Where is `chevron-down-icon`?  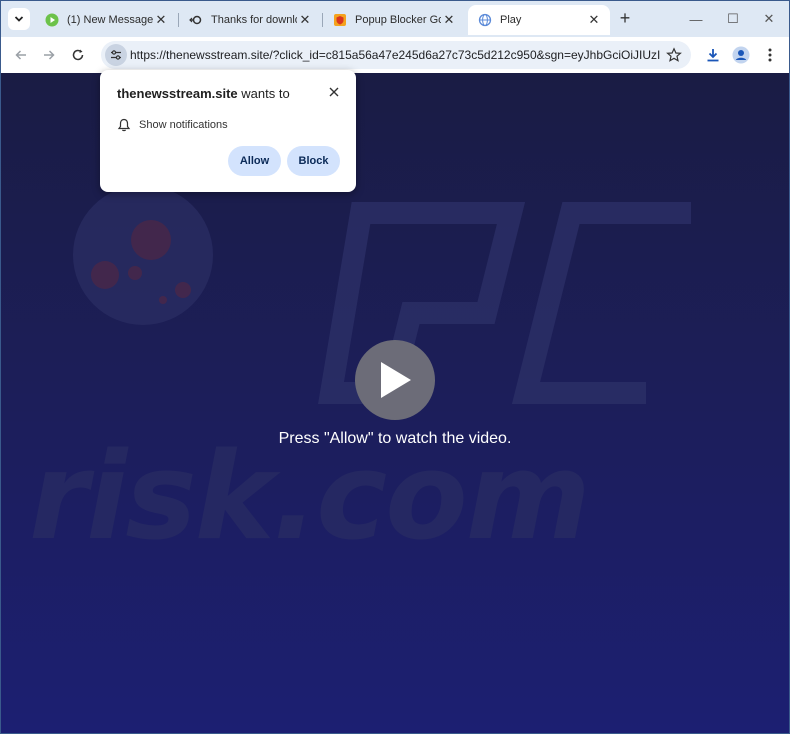 chevron-down-icon is located at coordinates (19, 19).